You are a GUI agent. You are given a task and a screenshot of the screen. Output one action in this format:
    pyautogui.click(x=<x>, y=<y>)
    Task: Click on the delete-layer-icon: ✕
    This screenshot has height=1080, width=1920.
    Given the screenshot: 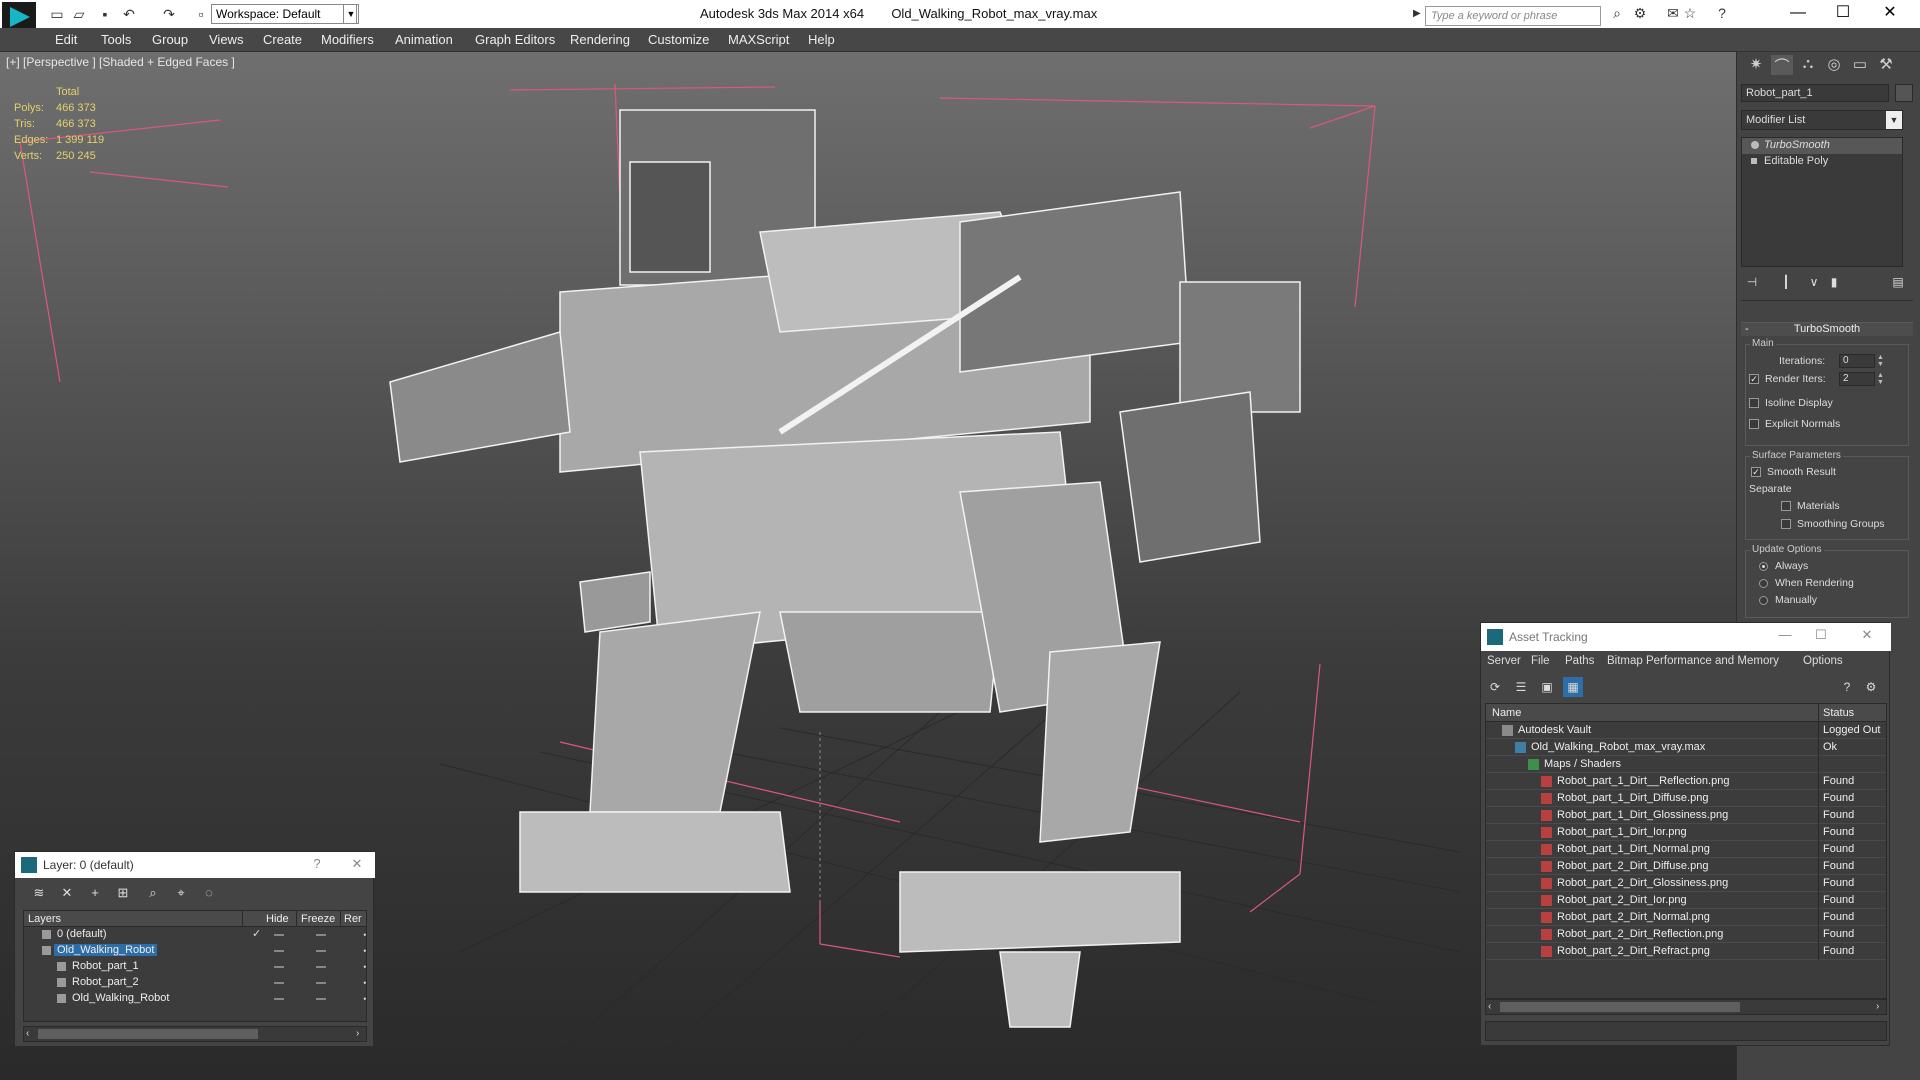 What is the action you would take?
    pyautogui.click(x=67, y=893)
    